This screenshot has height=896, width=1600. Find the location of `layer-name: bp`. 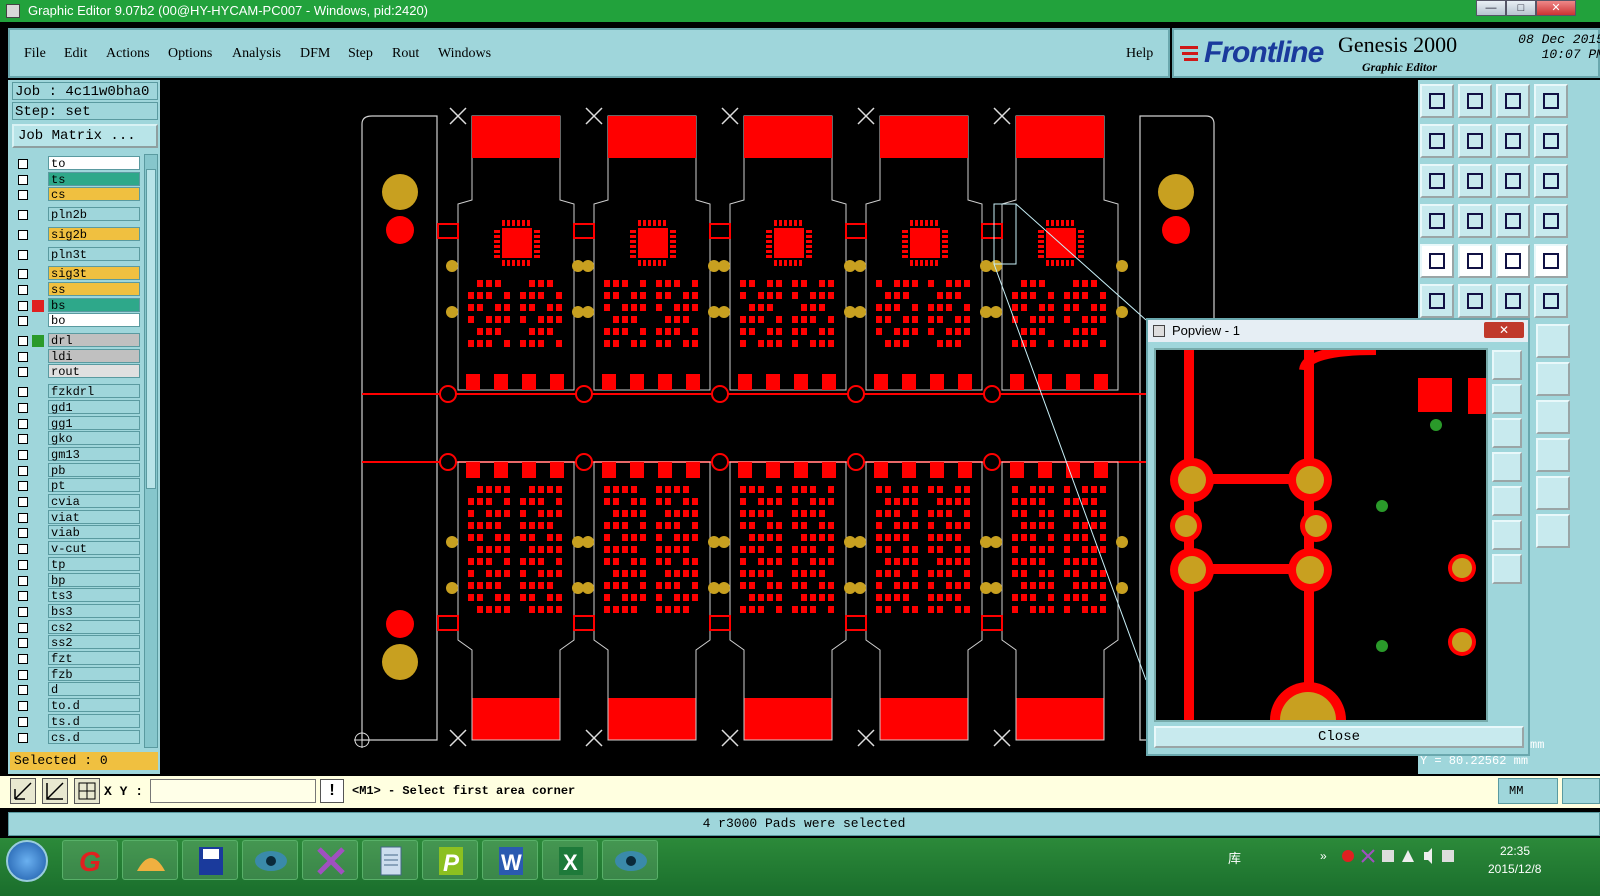

layer-name: bp is located at coordinates (94, 580).